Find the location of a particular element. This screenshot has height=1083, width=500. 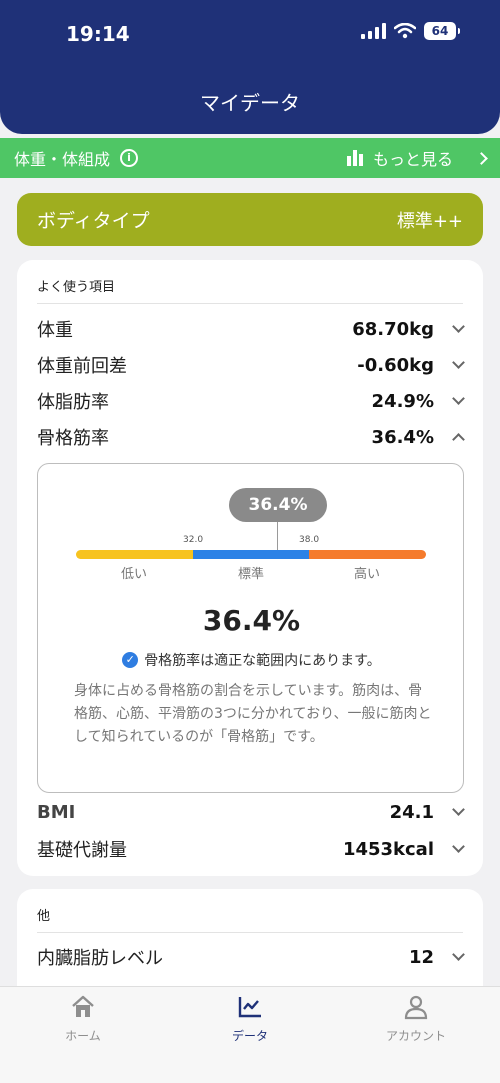

row-weight-diff: 体重前回差 -0.60kg is located at coordinates (251, 365).